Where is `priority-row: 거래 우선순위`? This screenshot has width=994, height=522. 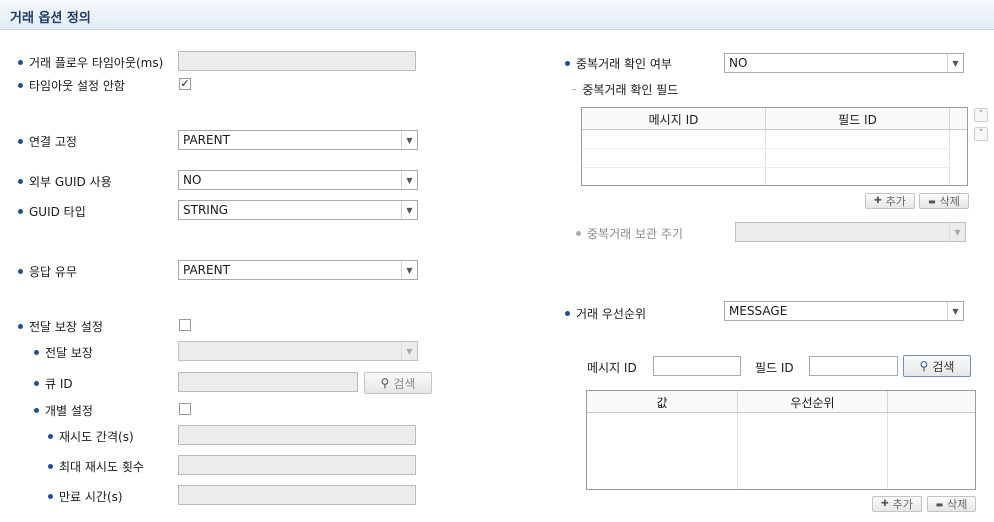
priority-row: 거래 우선순위 is located at coordinates (605, 313).